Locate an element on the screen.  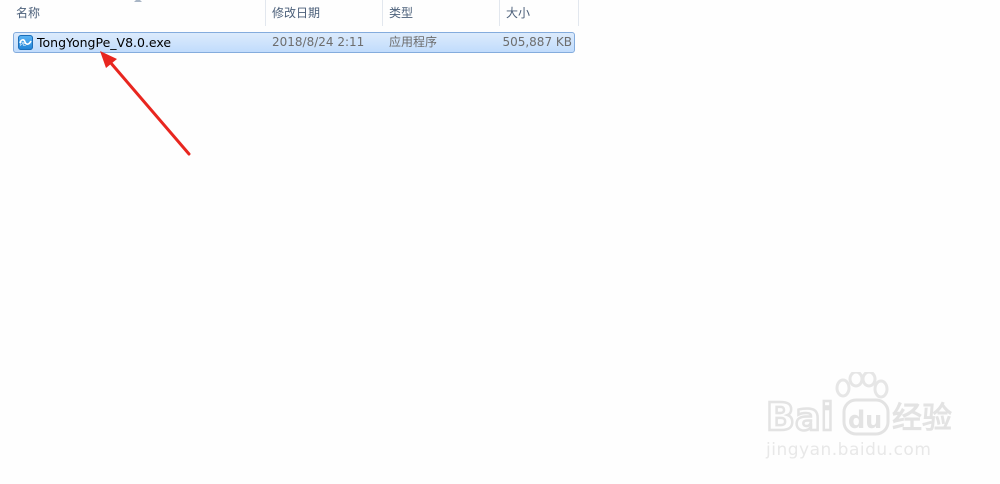
svg-text: du is located at coordinates (865, 420).